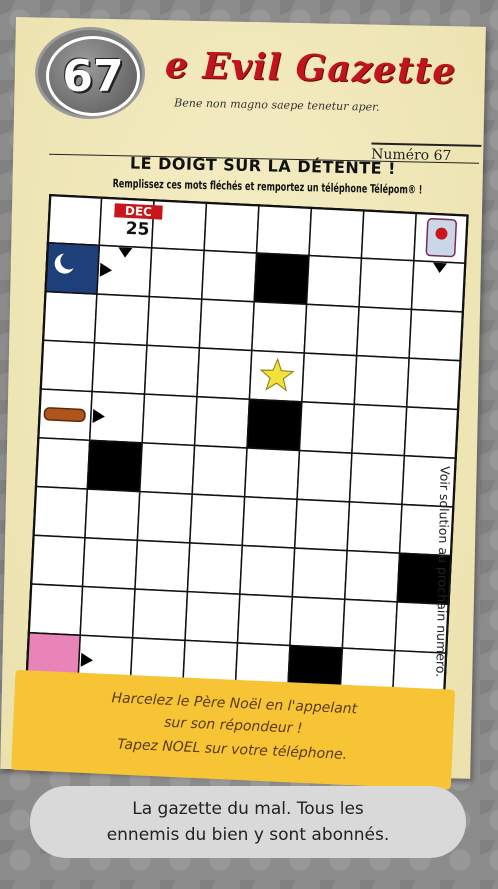 The width and height of the screenshot is (498, 889). What do you see at coordinates (443, 571) in the screenshot?
I see `solution-note: Voir solution au prochain numéro.` at bounding box center [443, 571].